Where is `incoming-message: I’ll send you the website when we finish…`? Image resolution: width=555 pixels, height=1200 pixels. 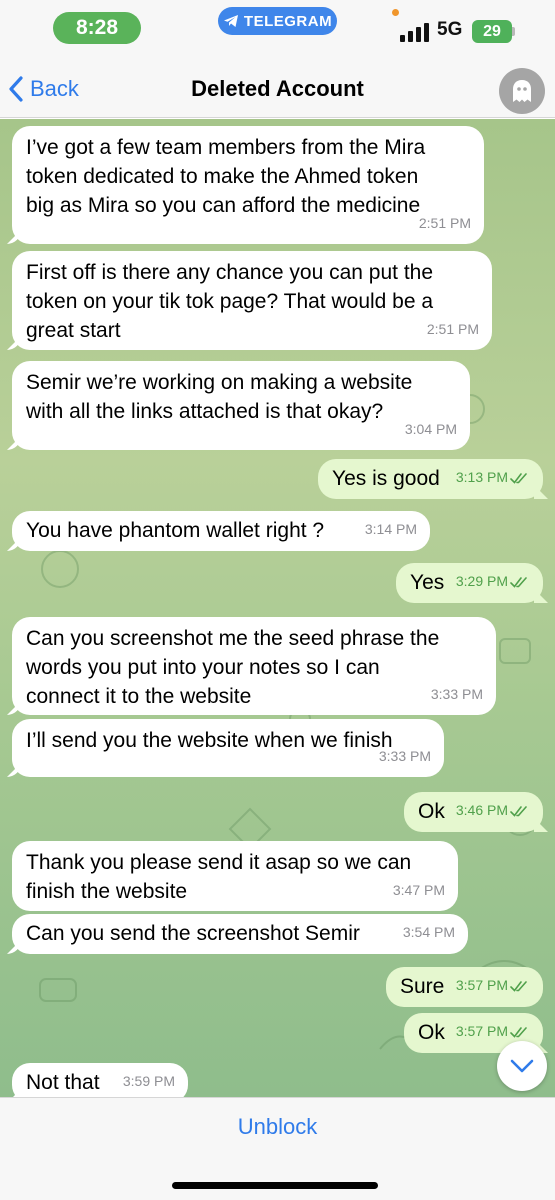
incoming-message: I’ll send you the website when we finish… is located at coordinates (225, 748).